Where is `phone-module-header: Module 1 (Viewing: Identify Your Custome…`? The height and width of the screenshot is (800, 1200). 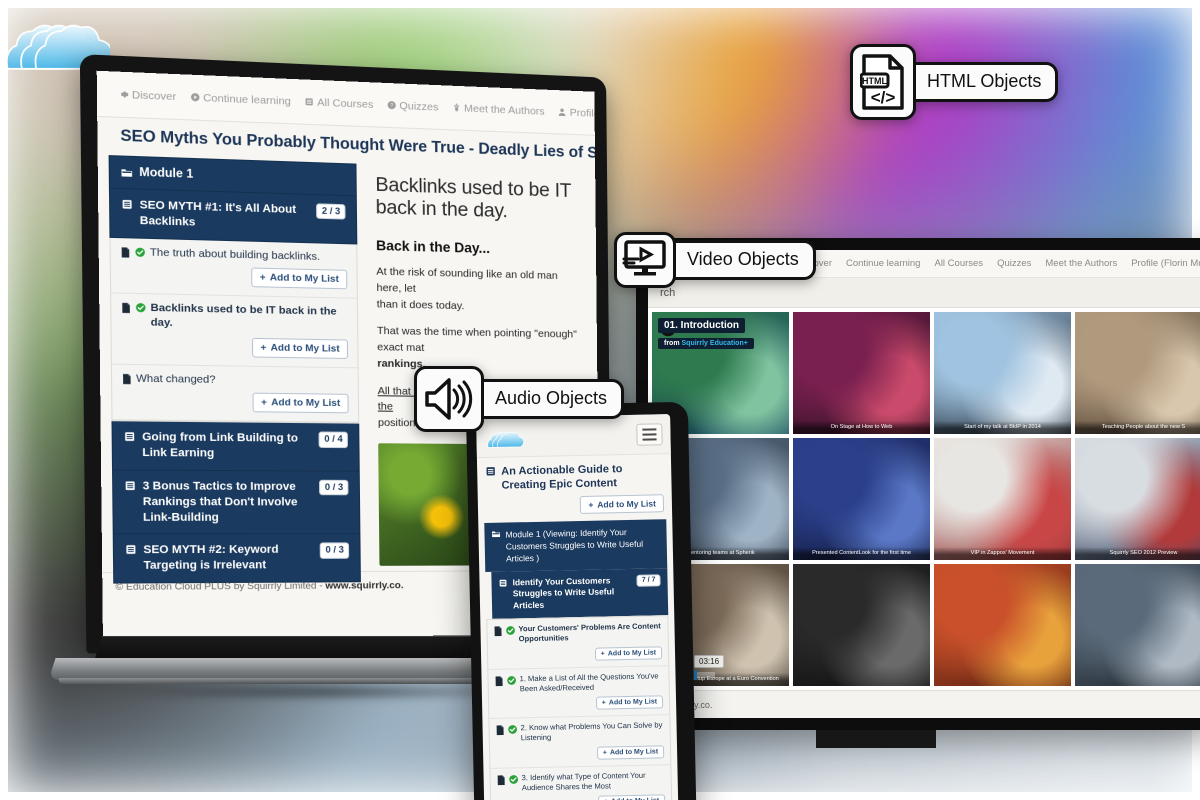
phone-module-header: Module 1 (Viewing: Identify Your Custome… is located at coordinates (576, 545).